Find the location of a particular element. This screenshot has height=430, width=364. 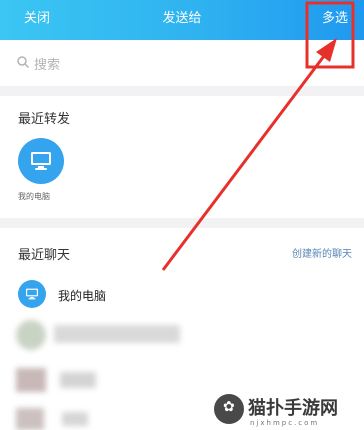

chat-row-name: 我的电脑 is located at coordinates (82, 296).